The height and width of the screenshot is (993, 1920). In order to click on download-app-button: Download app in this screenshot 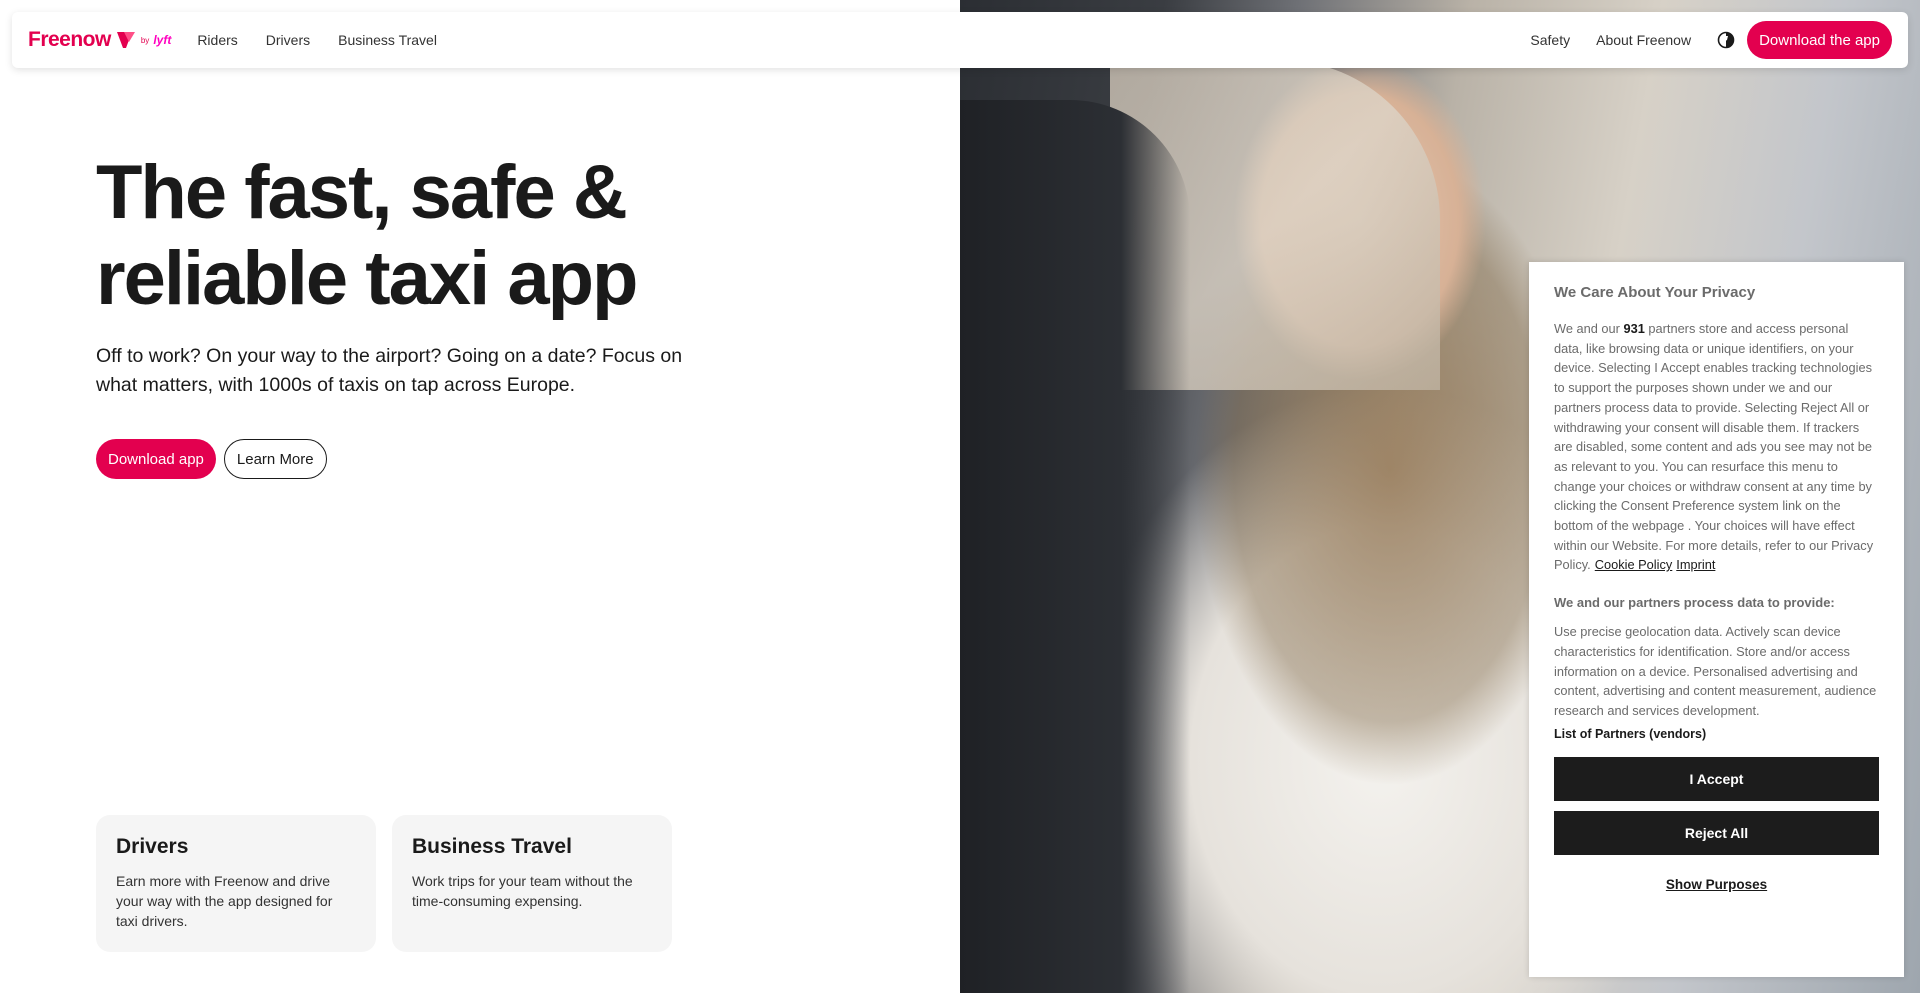, I will do `click(156, 459)`.